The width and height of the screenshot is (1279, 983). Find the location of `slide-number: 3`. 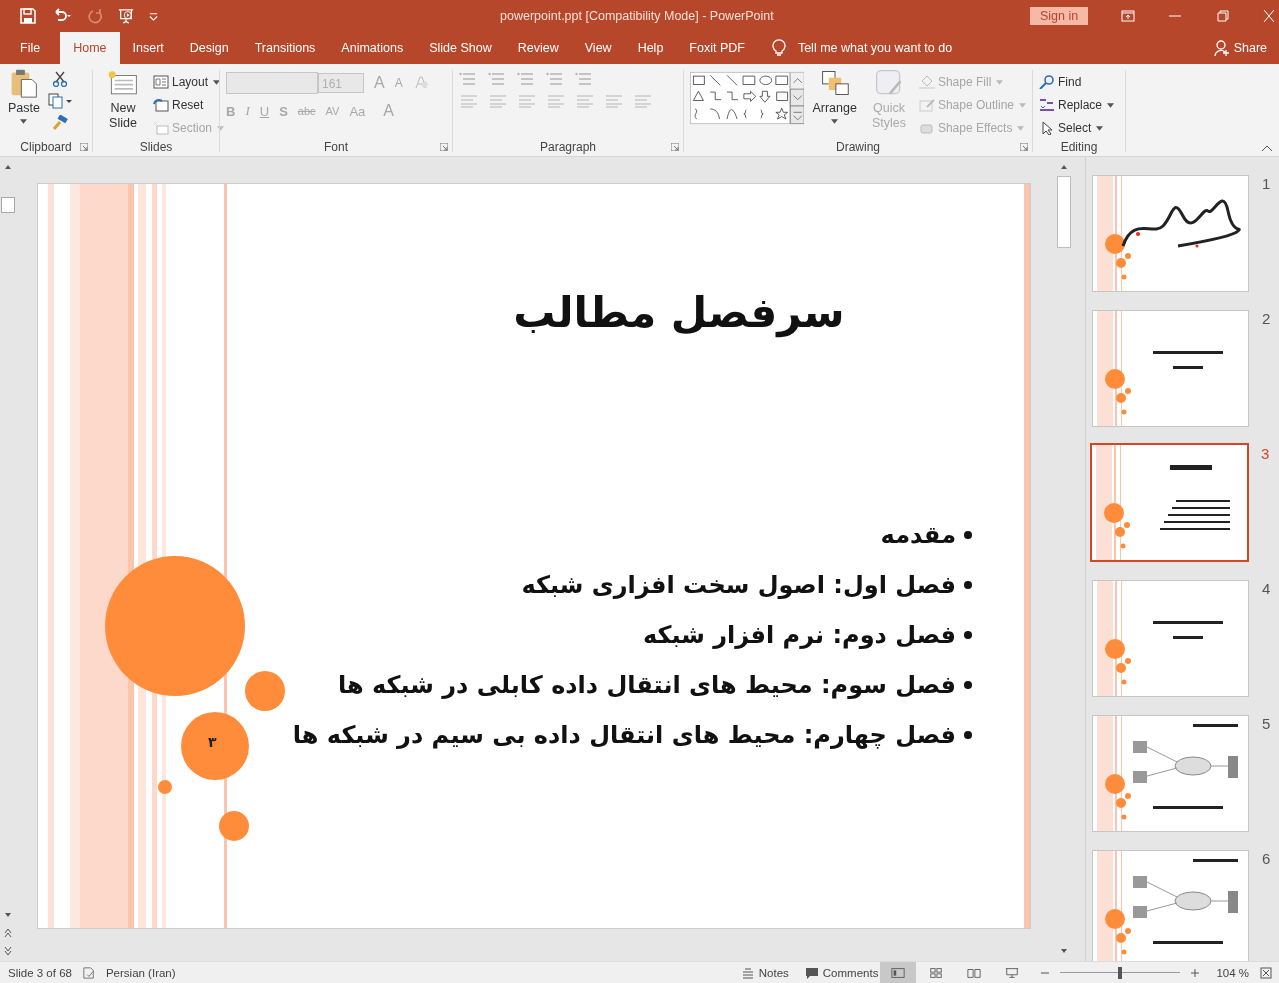

slide-number: 3 is located at coordinates (1265, 453).